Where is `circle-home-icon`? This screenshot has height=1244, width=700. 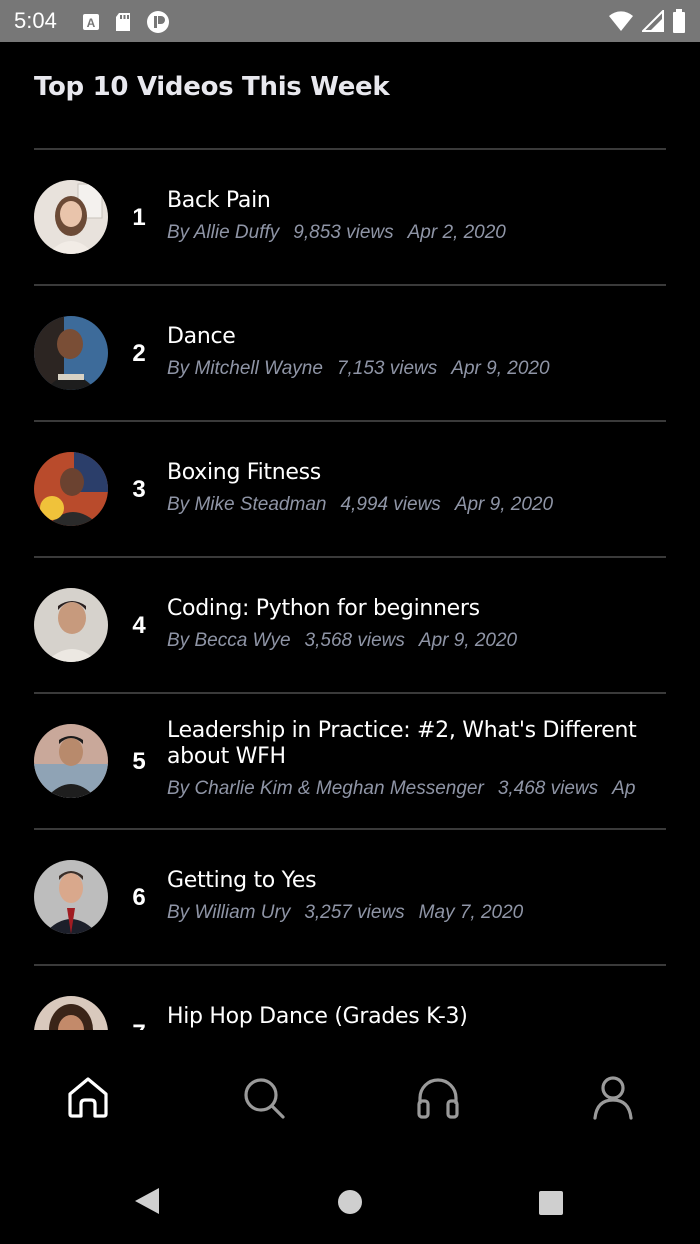 circle-home-icon is located at coordinates (350, 1202).